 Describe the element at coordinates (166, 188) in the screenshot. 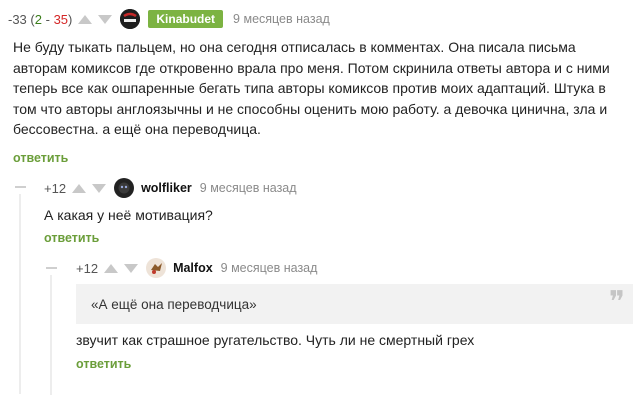

I see `username-link: wolfliker` at that location.